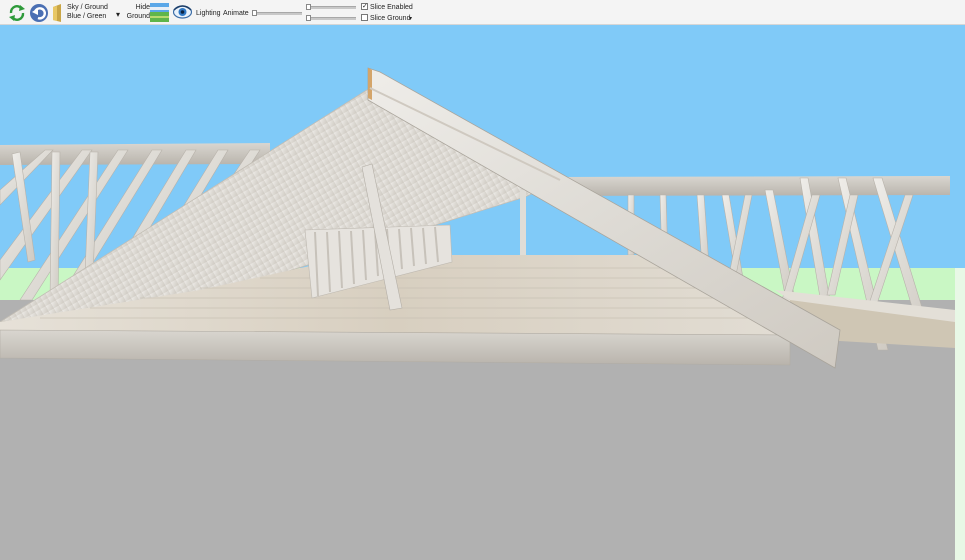 Image resolution: width=965 pixels, height=560 pixels. Describe the element at coordinates (308, 7) in the screenshot. I see `slice-slider-top-thumb` at that location.